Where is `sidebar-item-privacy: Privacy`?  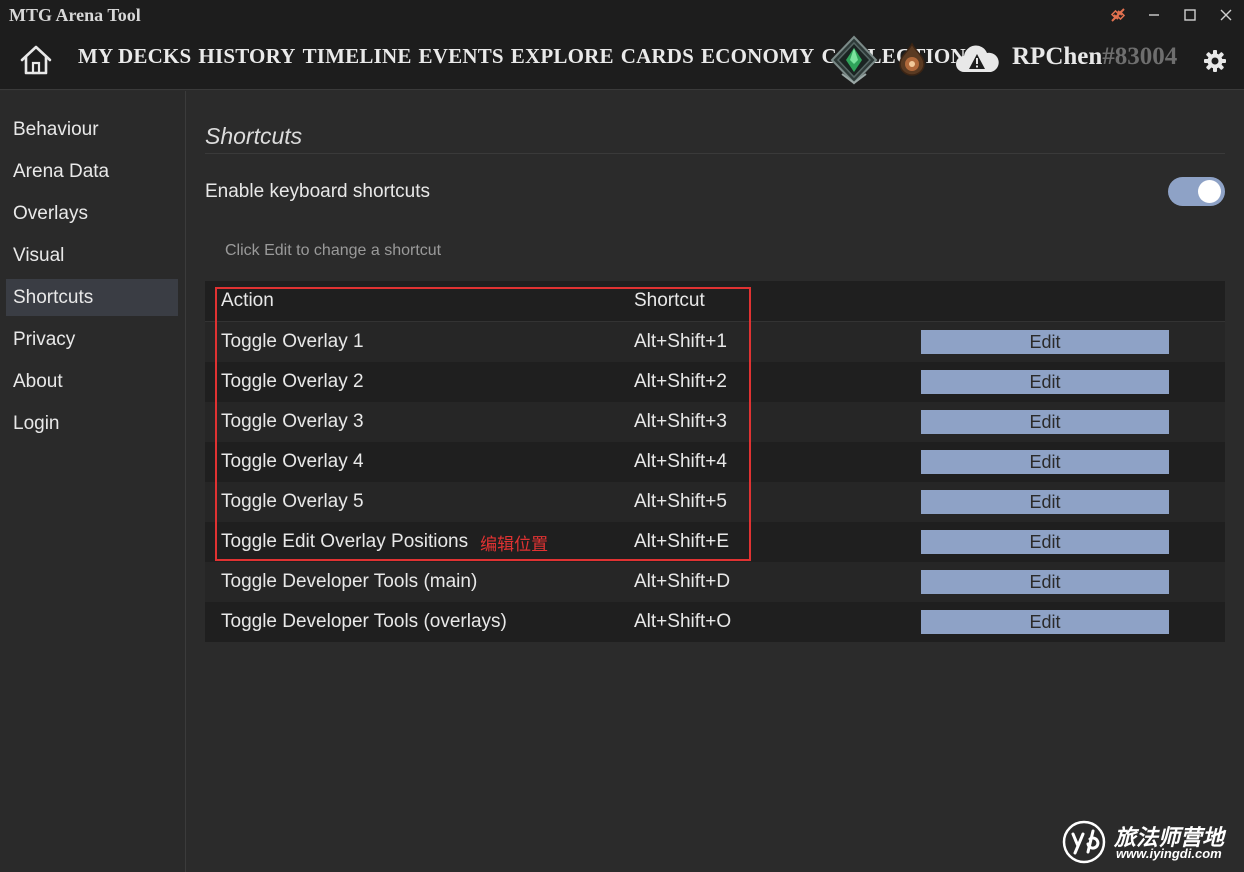 sidebar-item-privacy: Privacy is located at coordinates (92, 339).